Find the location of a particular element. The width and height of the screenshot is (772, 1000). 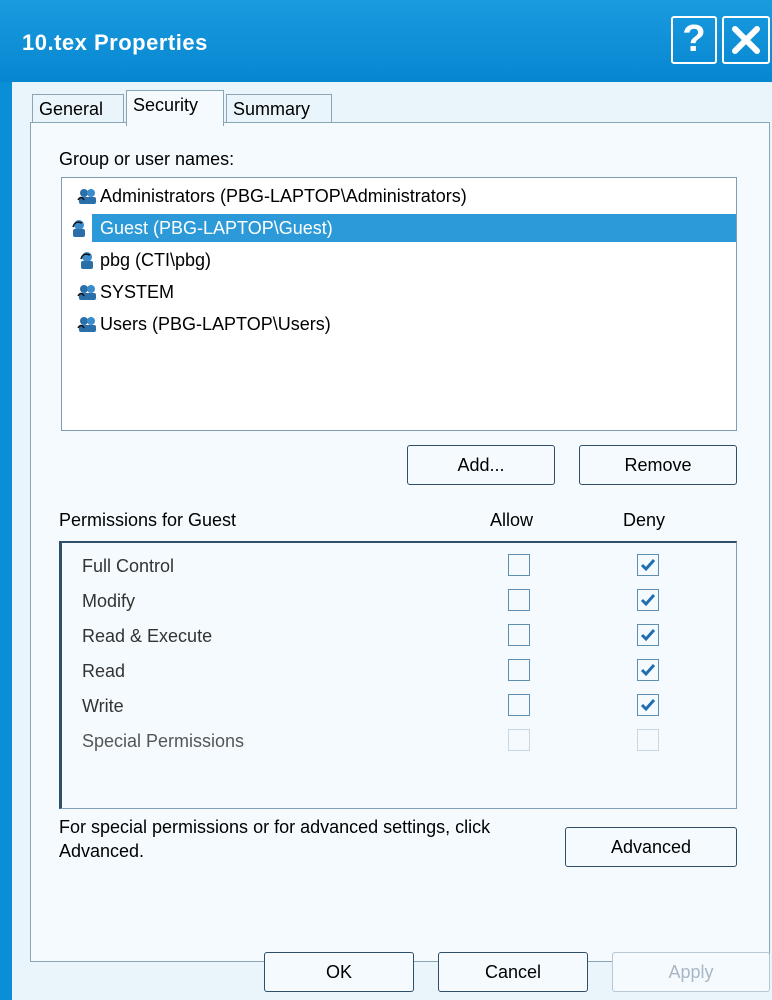

tab-general: General is located at coordinates (78, 109).